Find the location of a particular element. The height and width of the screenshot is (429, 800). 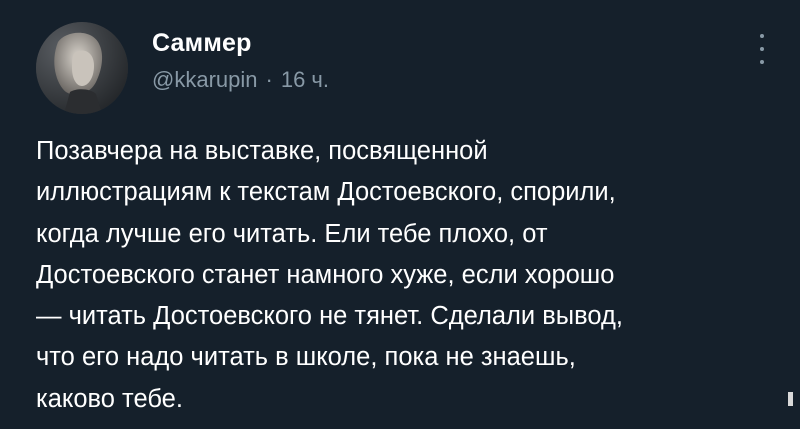

tweet-header: Саммер @kkarupin · 16 ч. is located at coordinates (240, 61).